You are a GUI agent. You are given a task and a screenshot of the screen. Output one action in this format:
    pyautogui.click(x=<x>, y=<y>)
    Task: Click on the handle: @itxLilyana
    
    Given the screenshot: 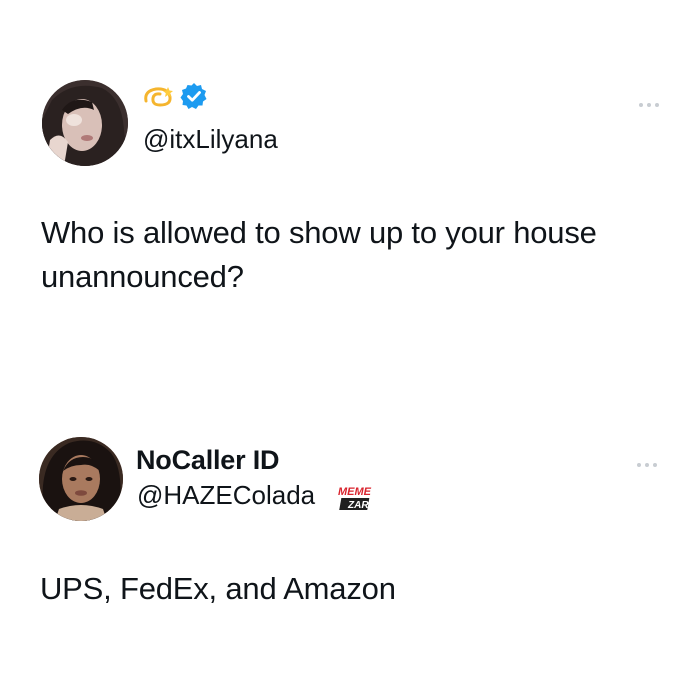 What is the action you would take?
    pyautogui.click(x=210, y=139)
    